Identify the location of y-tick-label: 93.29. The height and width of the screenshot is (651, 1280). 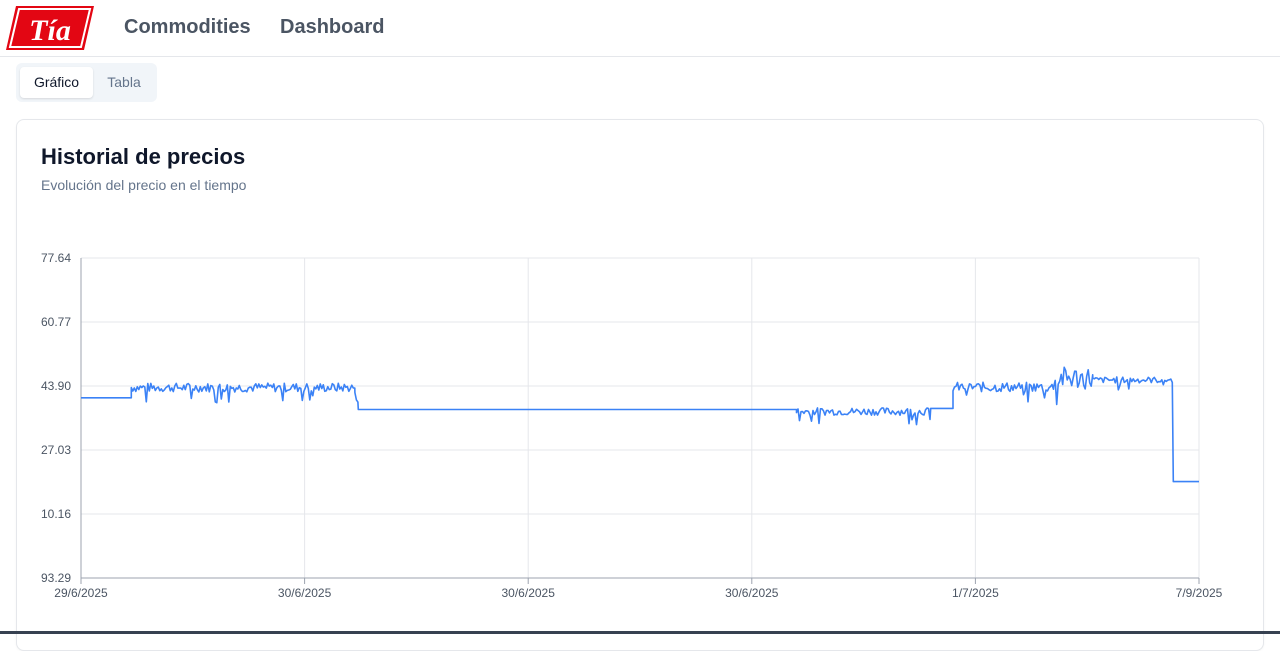
(56, 578).